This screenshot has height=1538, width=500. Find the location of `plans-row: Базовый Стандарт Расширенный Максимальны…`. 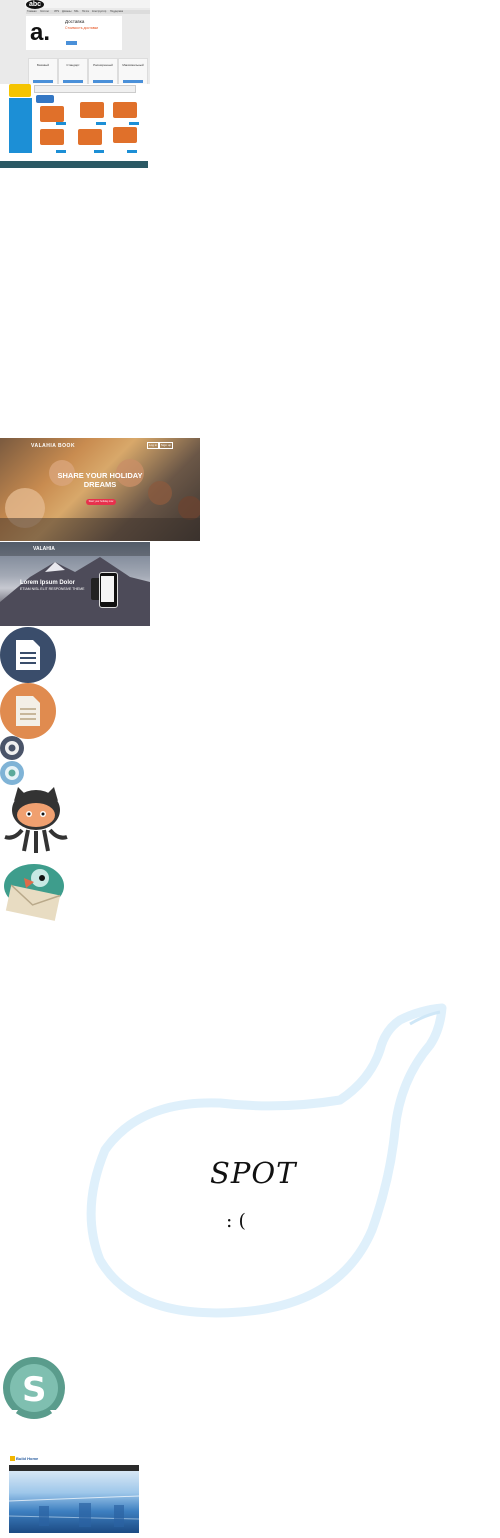

plans-row: Базовый Стандарт Расширенный Максимальны… is located at coordinates (88, 71).